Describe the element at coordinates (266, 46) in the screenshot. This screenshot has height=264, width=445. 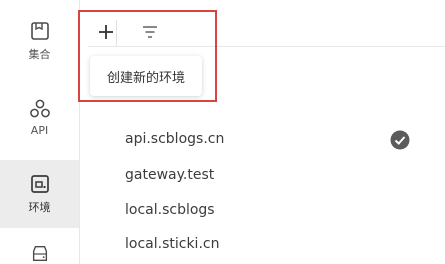
I see `toolbar-separator` at that location.